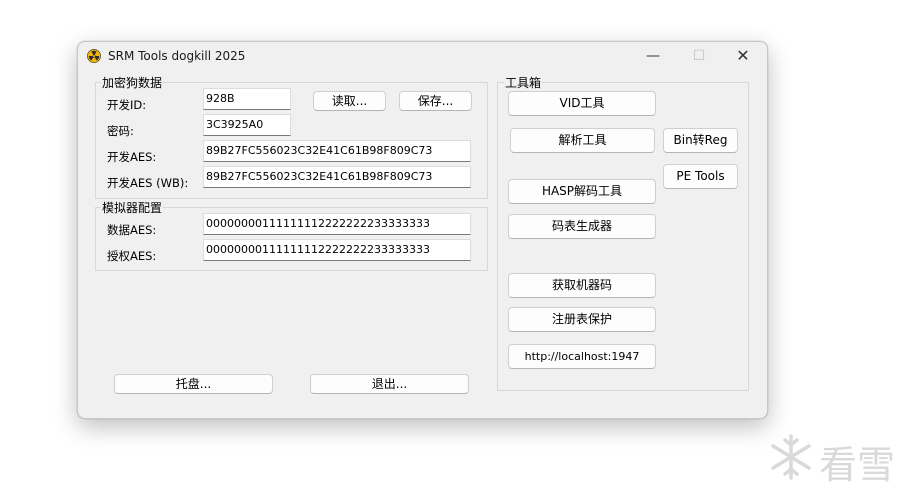 The height and width of the screenshot is (503, 915). What do you see at coordinates (132, 256) in the screenshot?
I see `auth-aes-label: 授权AES:` at bounding box center [132, 256].